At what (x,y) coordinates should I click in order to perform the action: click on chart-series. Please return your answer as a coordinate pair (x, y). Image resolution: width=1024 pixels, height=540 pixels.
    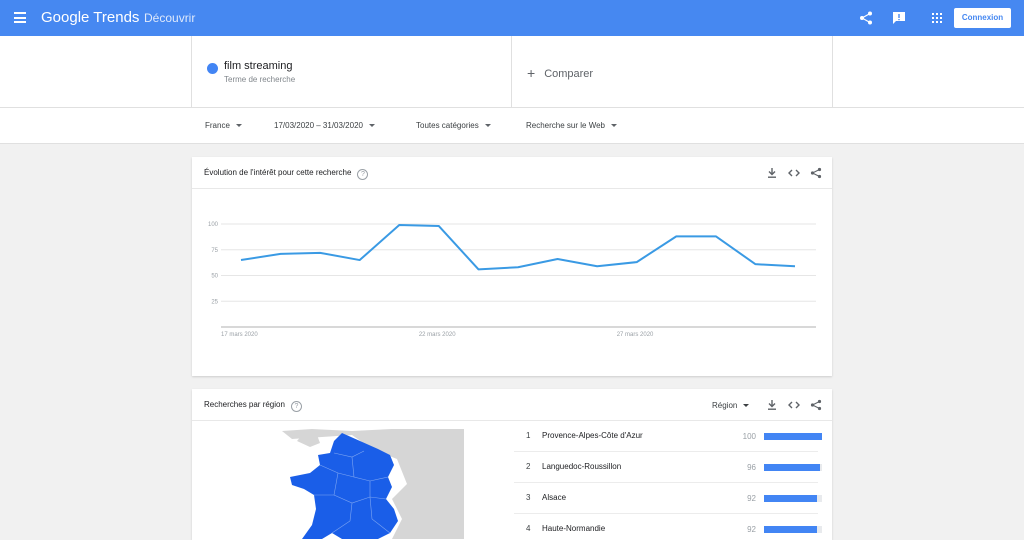
    Looking at the image, I should click on (518, 247).